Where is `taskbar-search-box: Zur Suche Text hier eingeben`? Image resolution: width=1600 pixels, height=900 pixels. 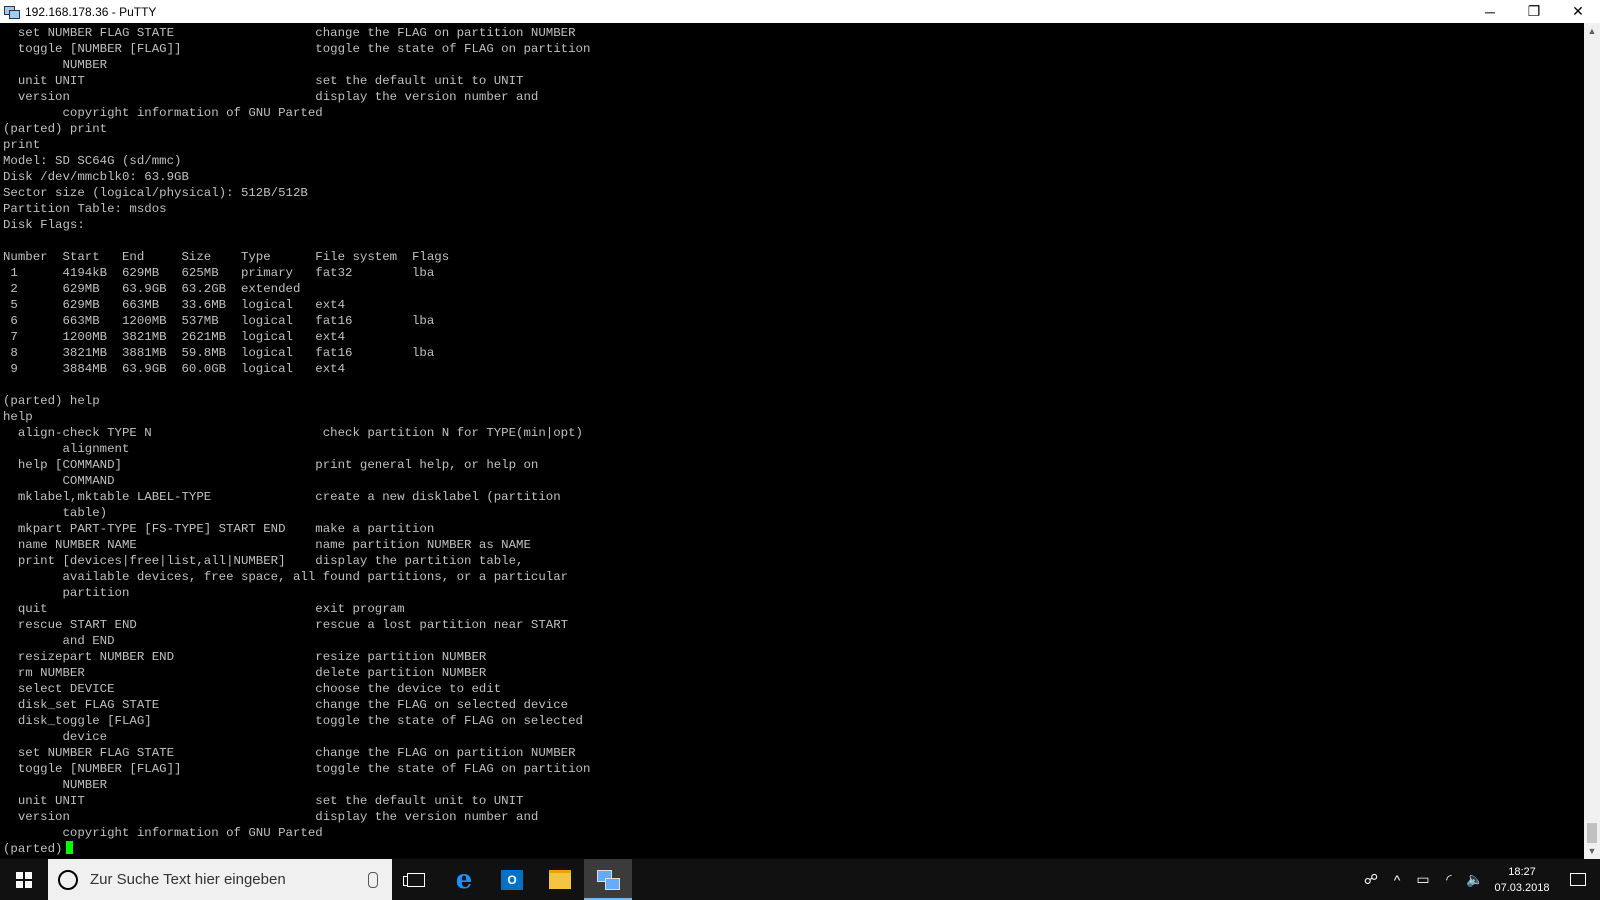 taskbar-search-box: Zur Suche Text hier eingeben is located at coordinates (220, 879).